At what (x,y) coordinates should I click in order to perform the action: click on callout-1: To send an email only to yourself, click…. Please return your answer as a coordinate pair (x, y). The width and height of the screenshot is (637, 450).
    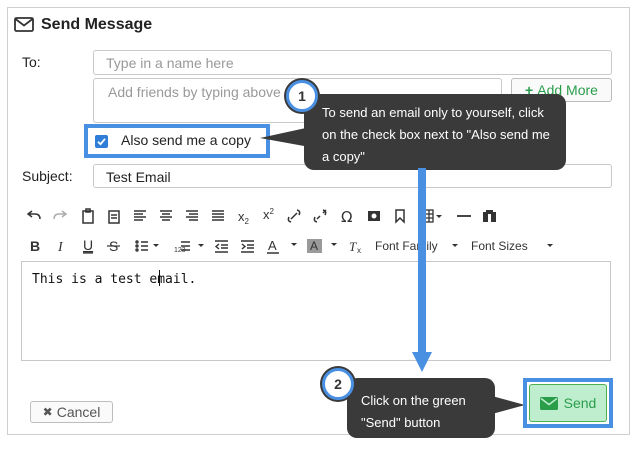
    Looking at the image, I should click on (435, 132).